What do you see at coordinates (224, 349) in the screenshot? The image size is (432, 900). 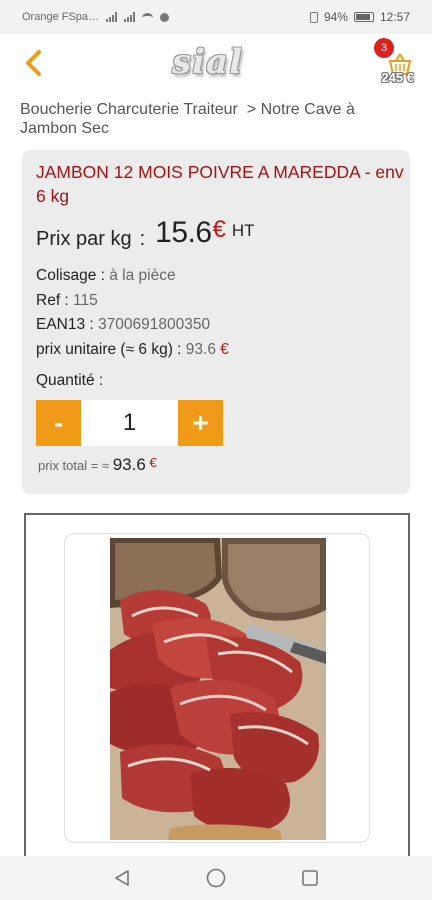 I see `unit-price-currency: €` at bounding box center [224, 349].